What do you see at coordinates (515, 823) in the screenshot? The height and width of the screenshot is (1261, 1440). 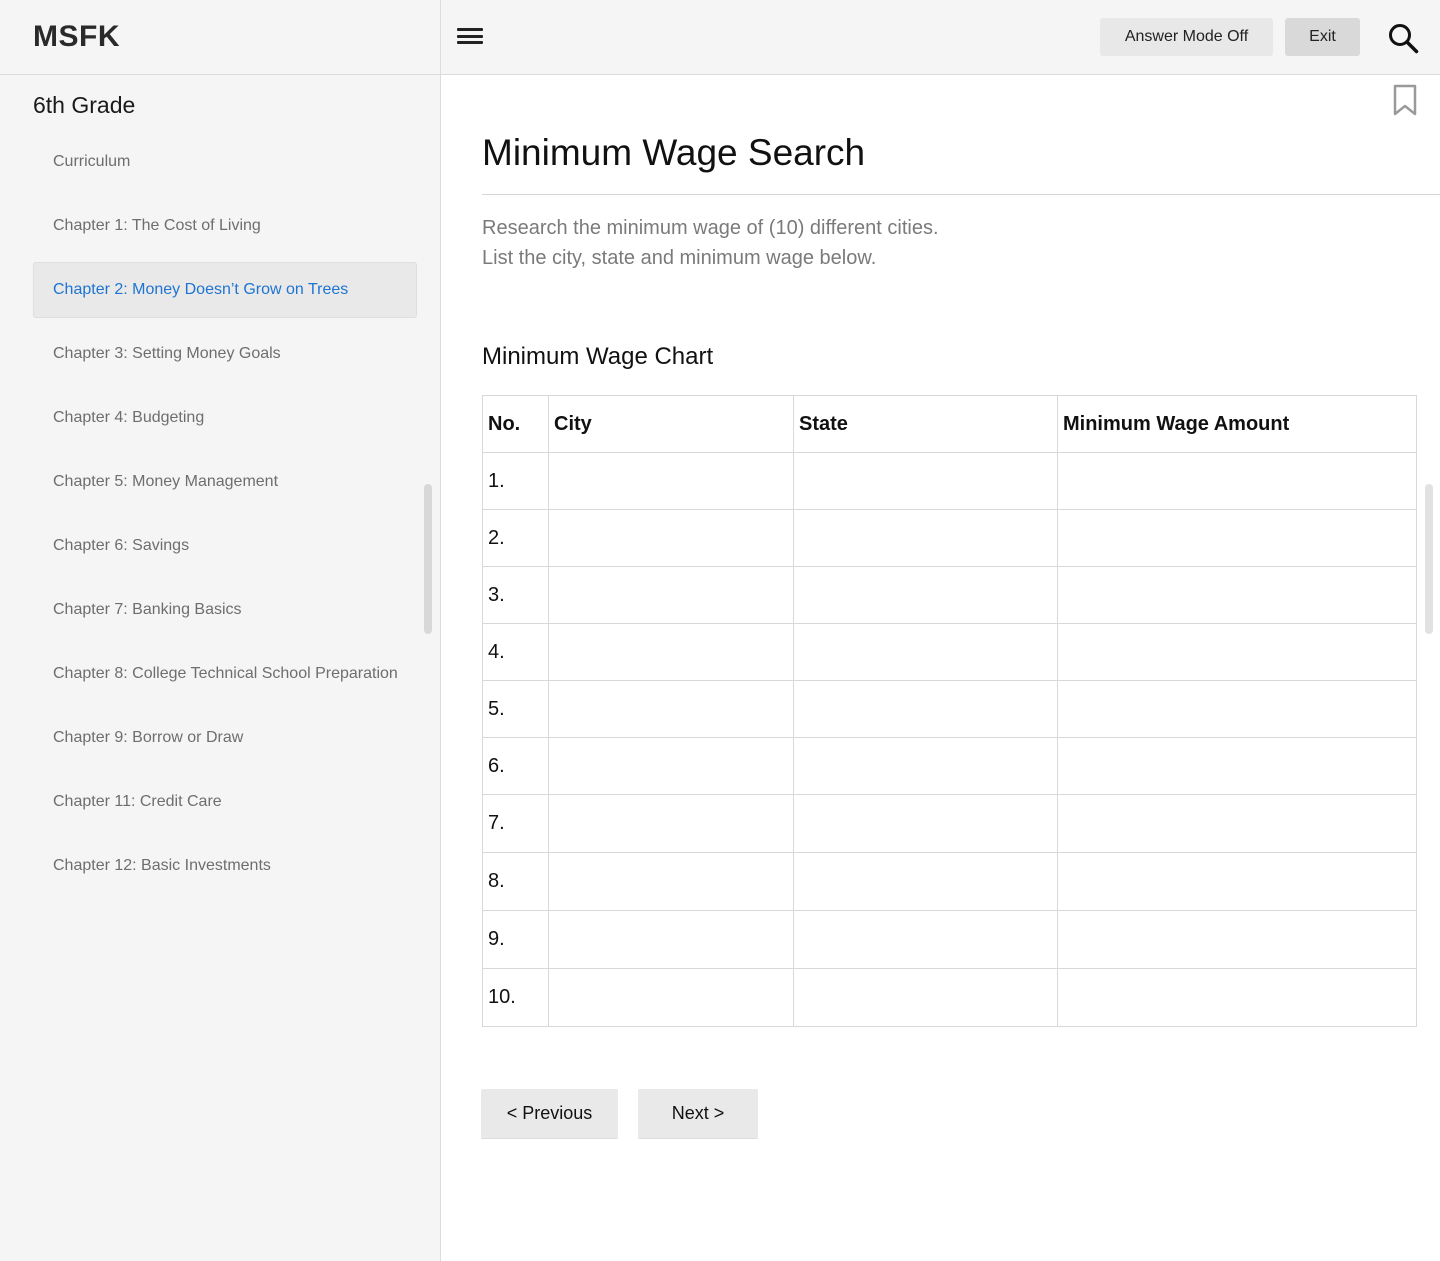 I see `row-number: 7.` at bounding box center [515, 823].